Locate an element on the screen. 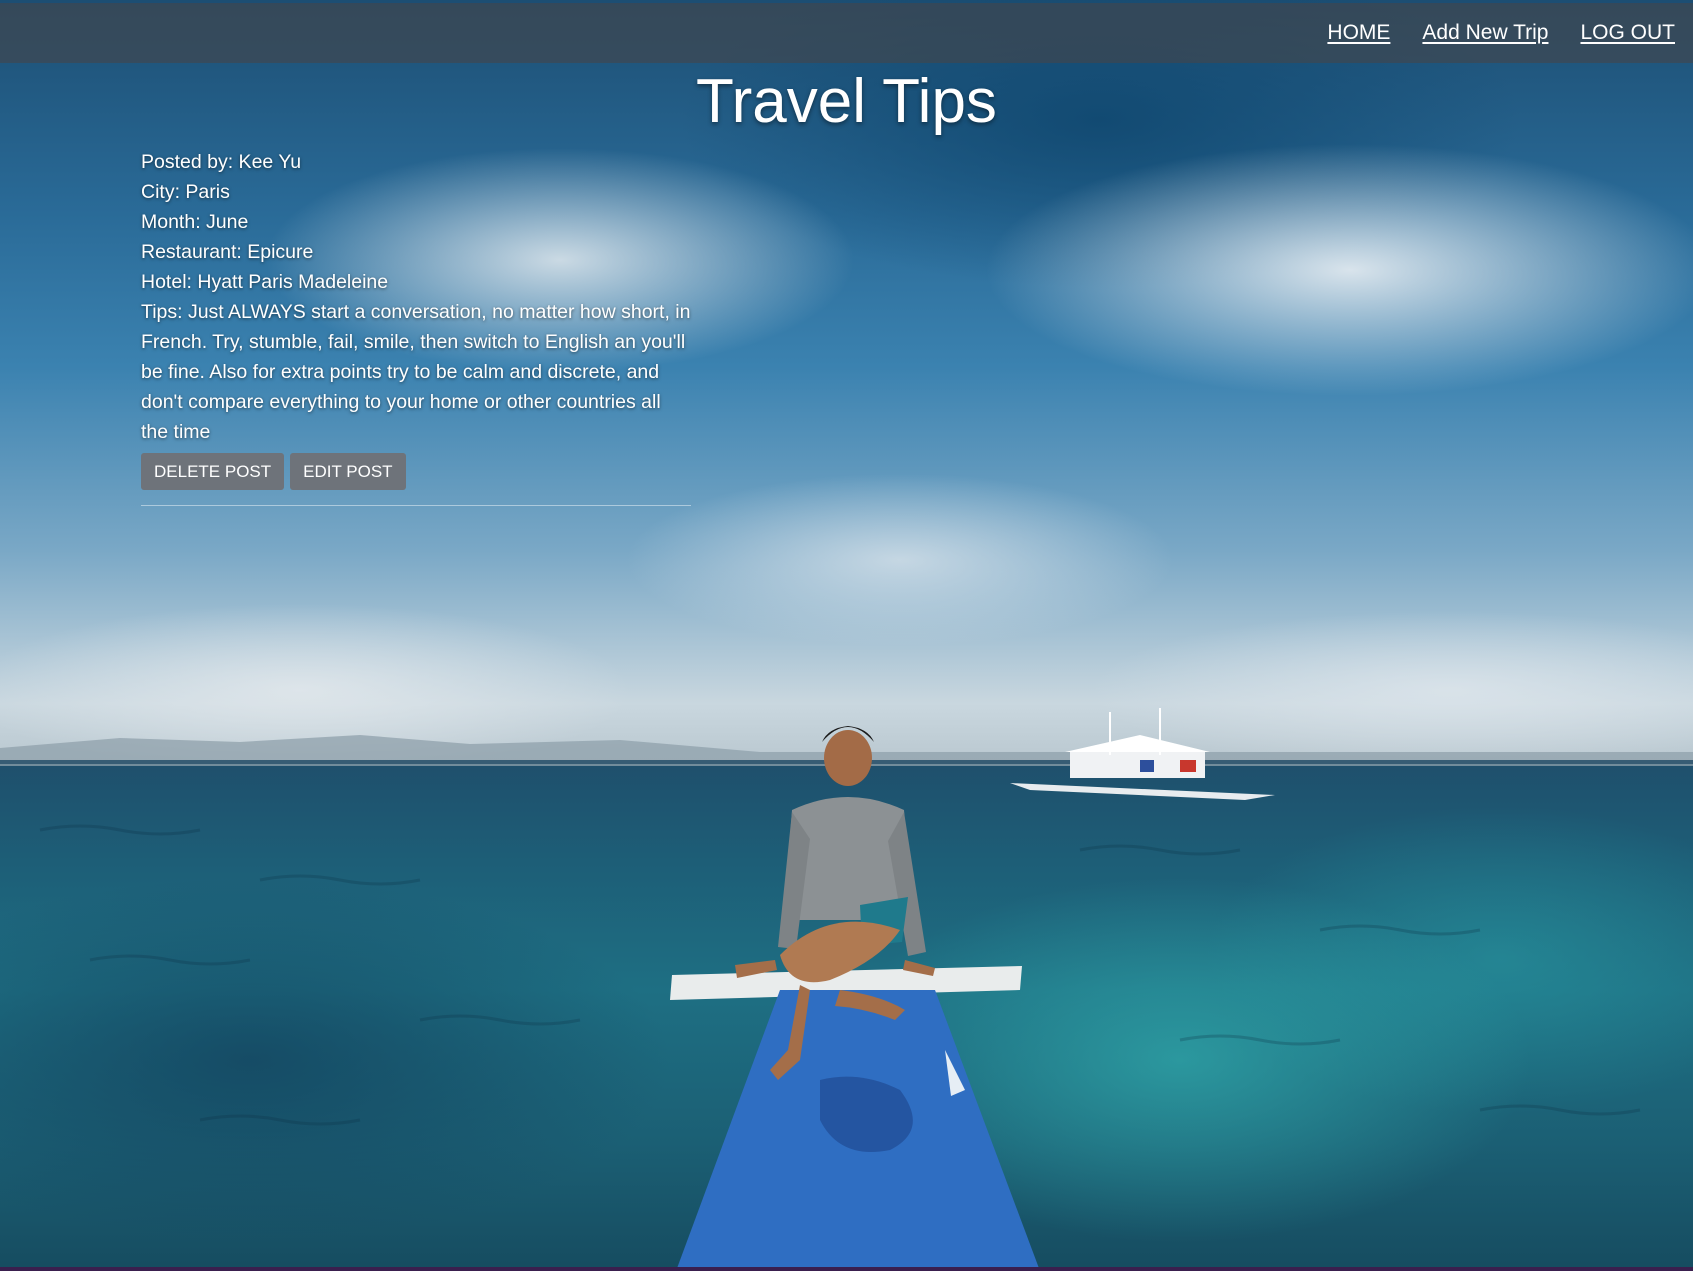 This screenshot has width=1693, height=1271. edit-post-button: EDIT POST is located at coordinates (348, 471).